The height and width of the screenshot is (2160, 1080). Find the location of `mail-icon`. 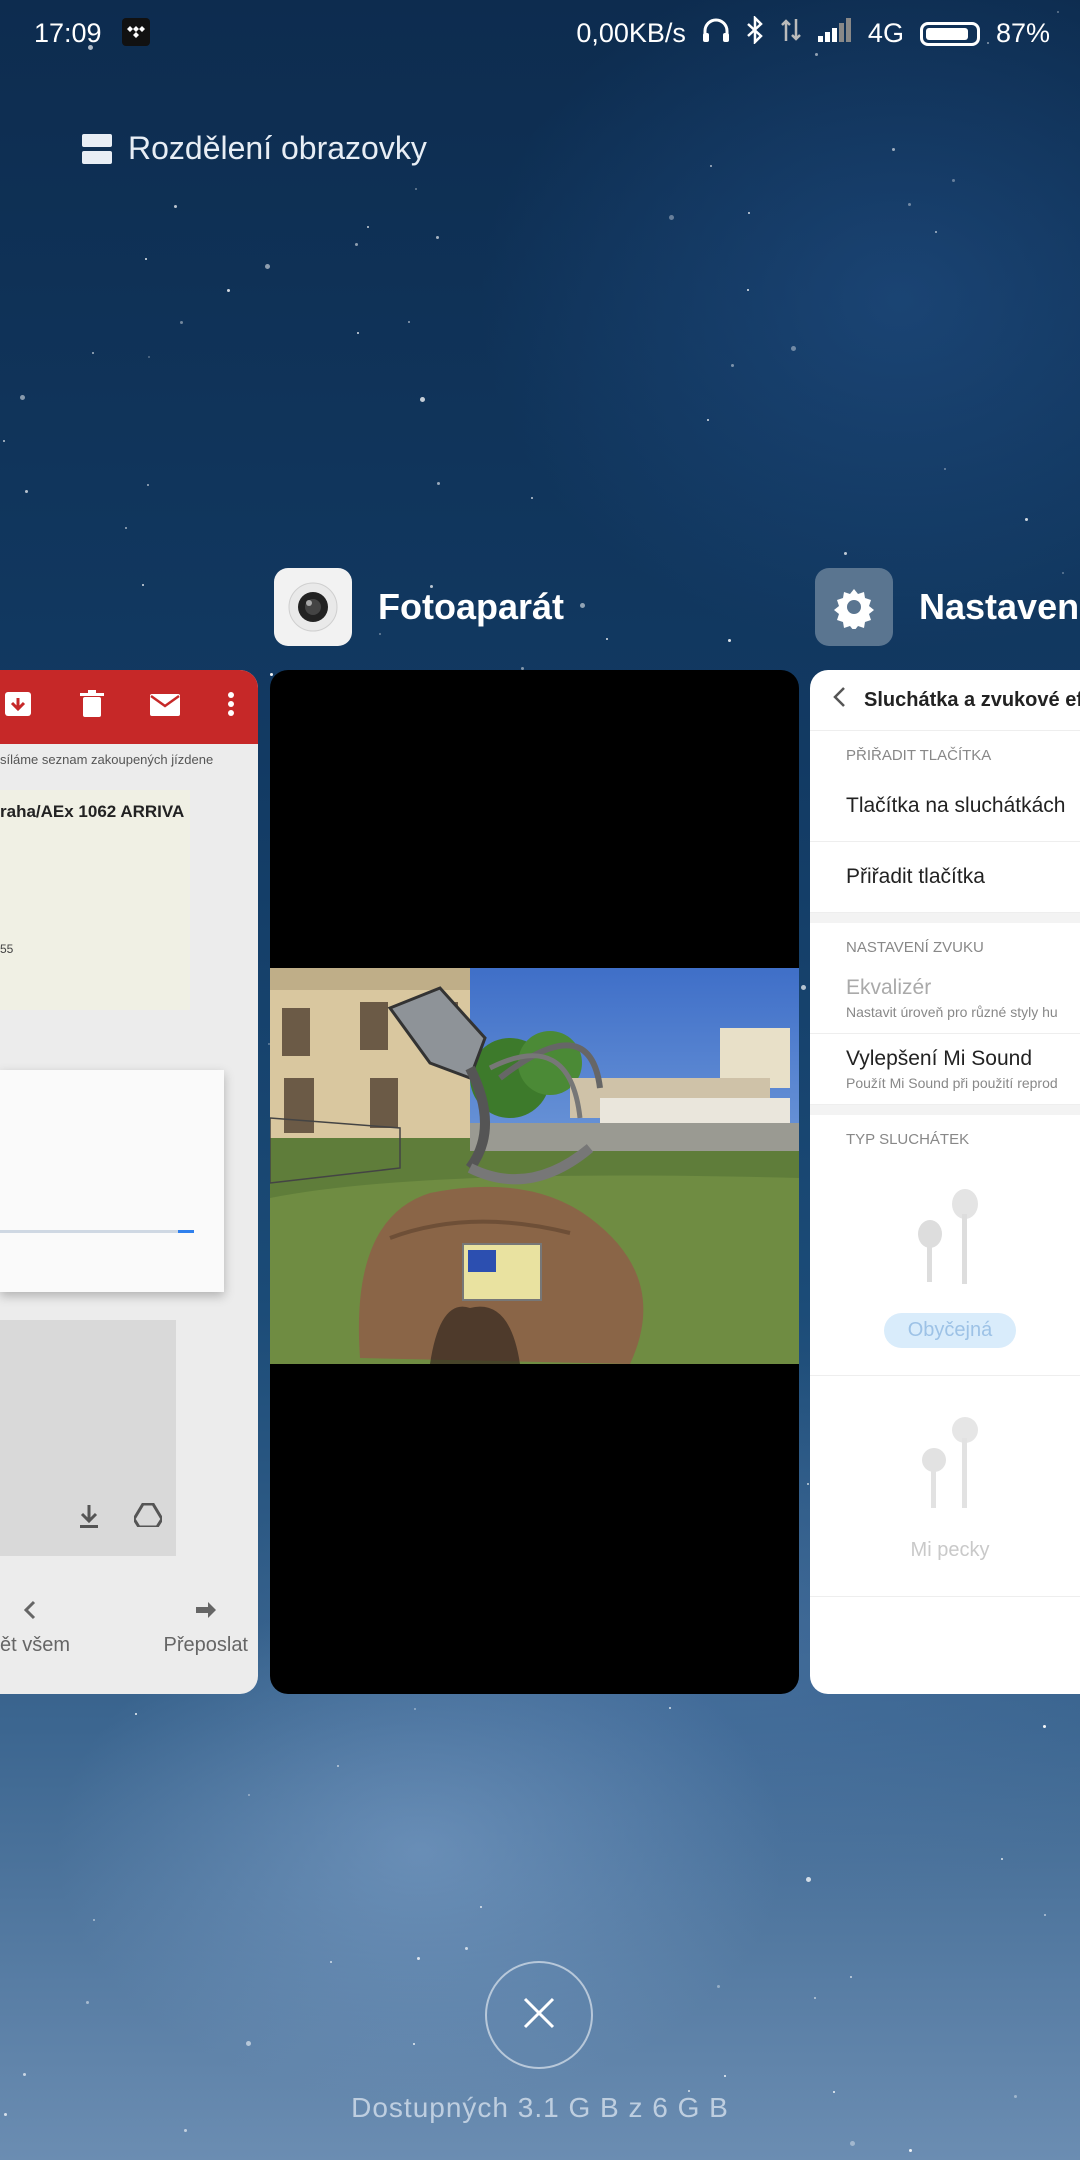

mail-icon is located at coordinates (165, 707).